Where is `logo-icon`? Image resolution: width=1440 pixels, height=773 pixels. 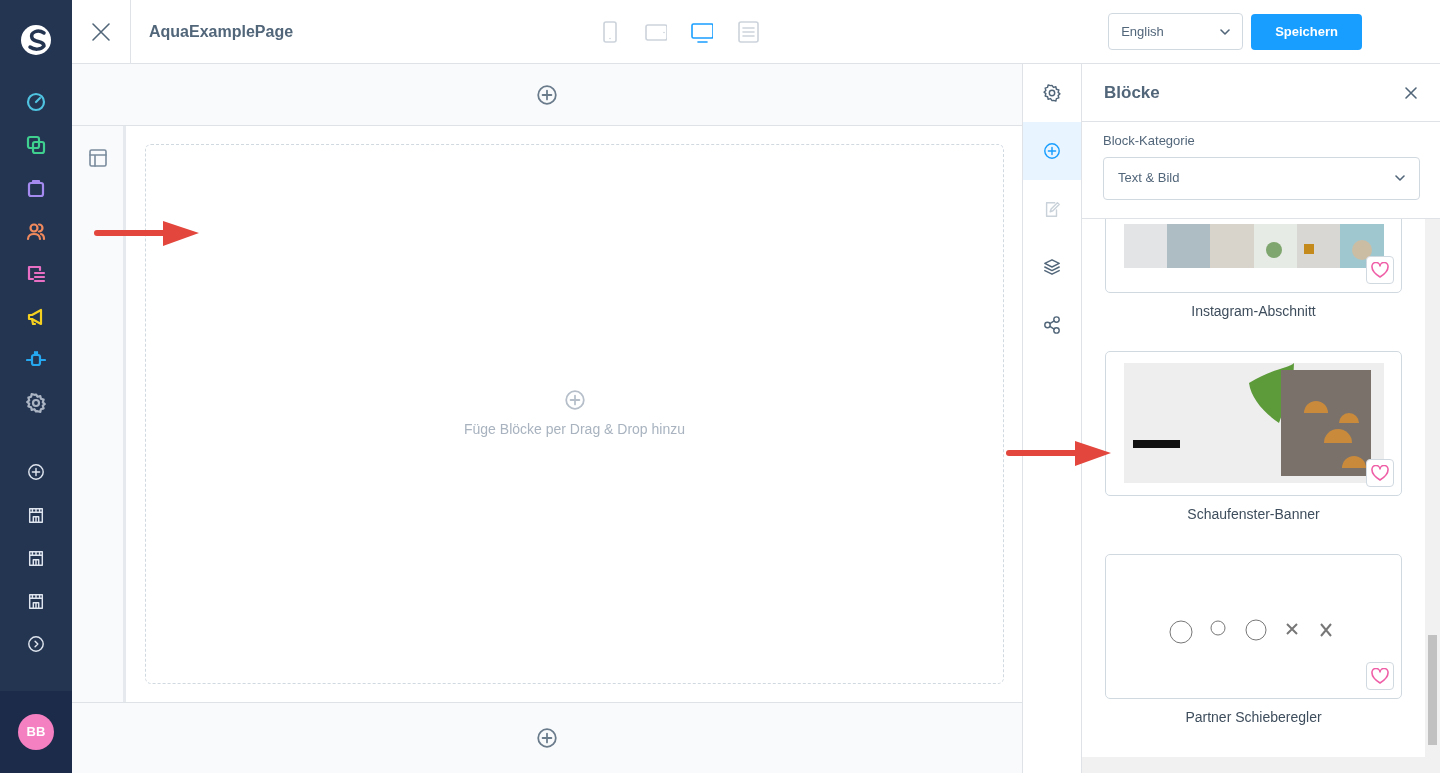
logo-icon is located at coordinates (36, 40).